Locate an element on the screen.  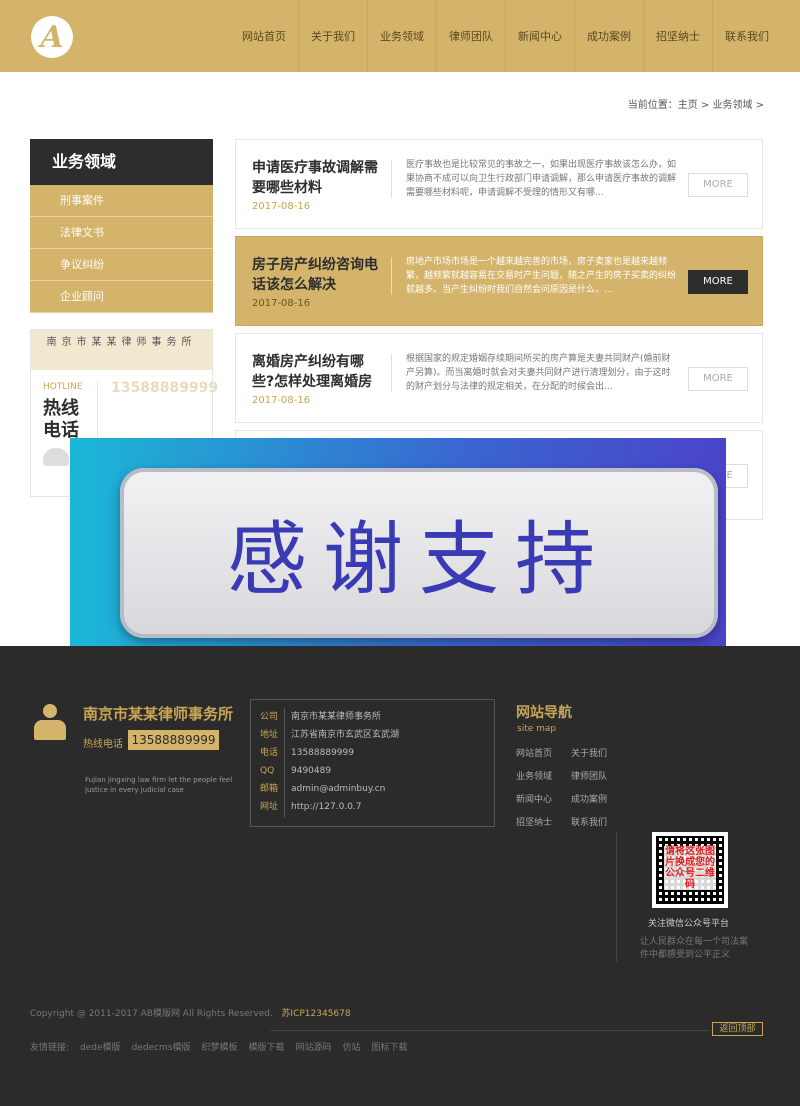
footer-link-business: 业务领域 is located at coordinates (534, 775).